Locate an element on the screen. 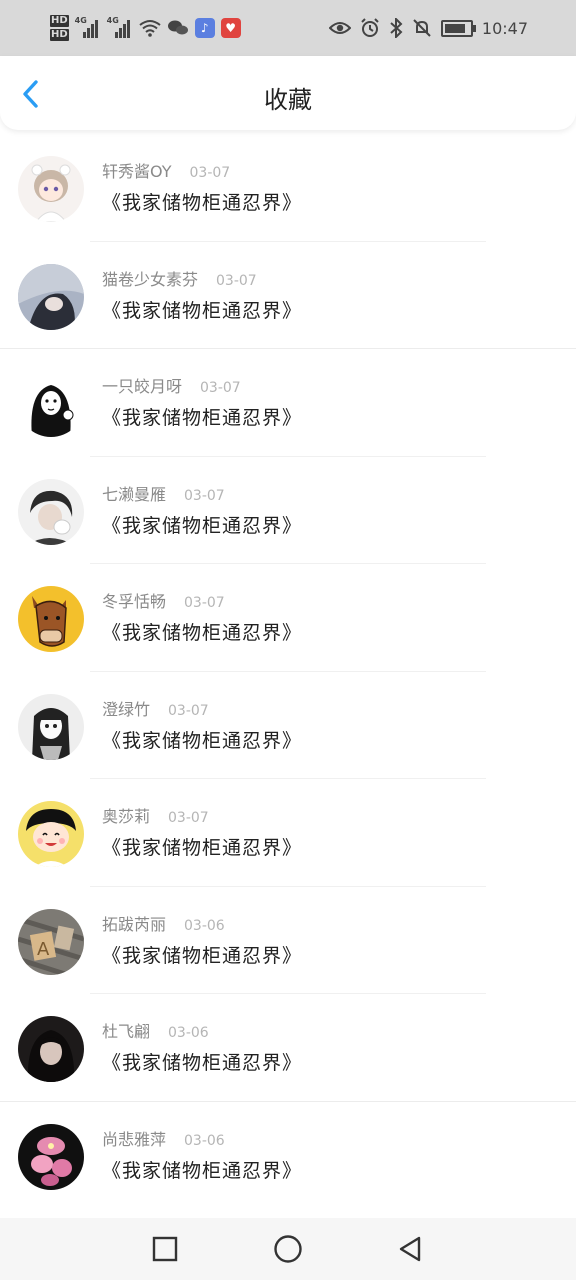 The image size is (576, 1280). music-app-icon: ♪ is located at coordinates (204, 28).